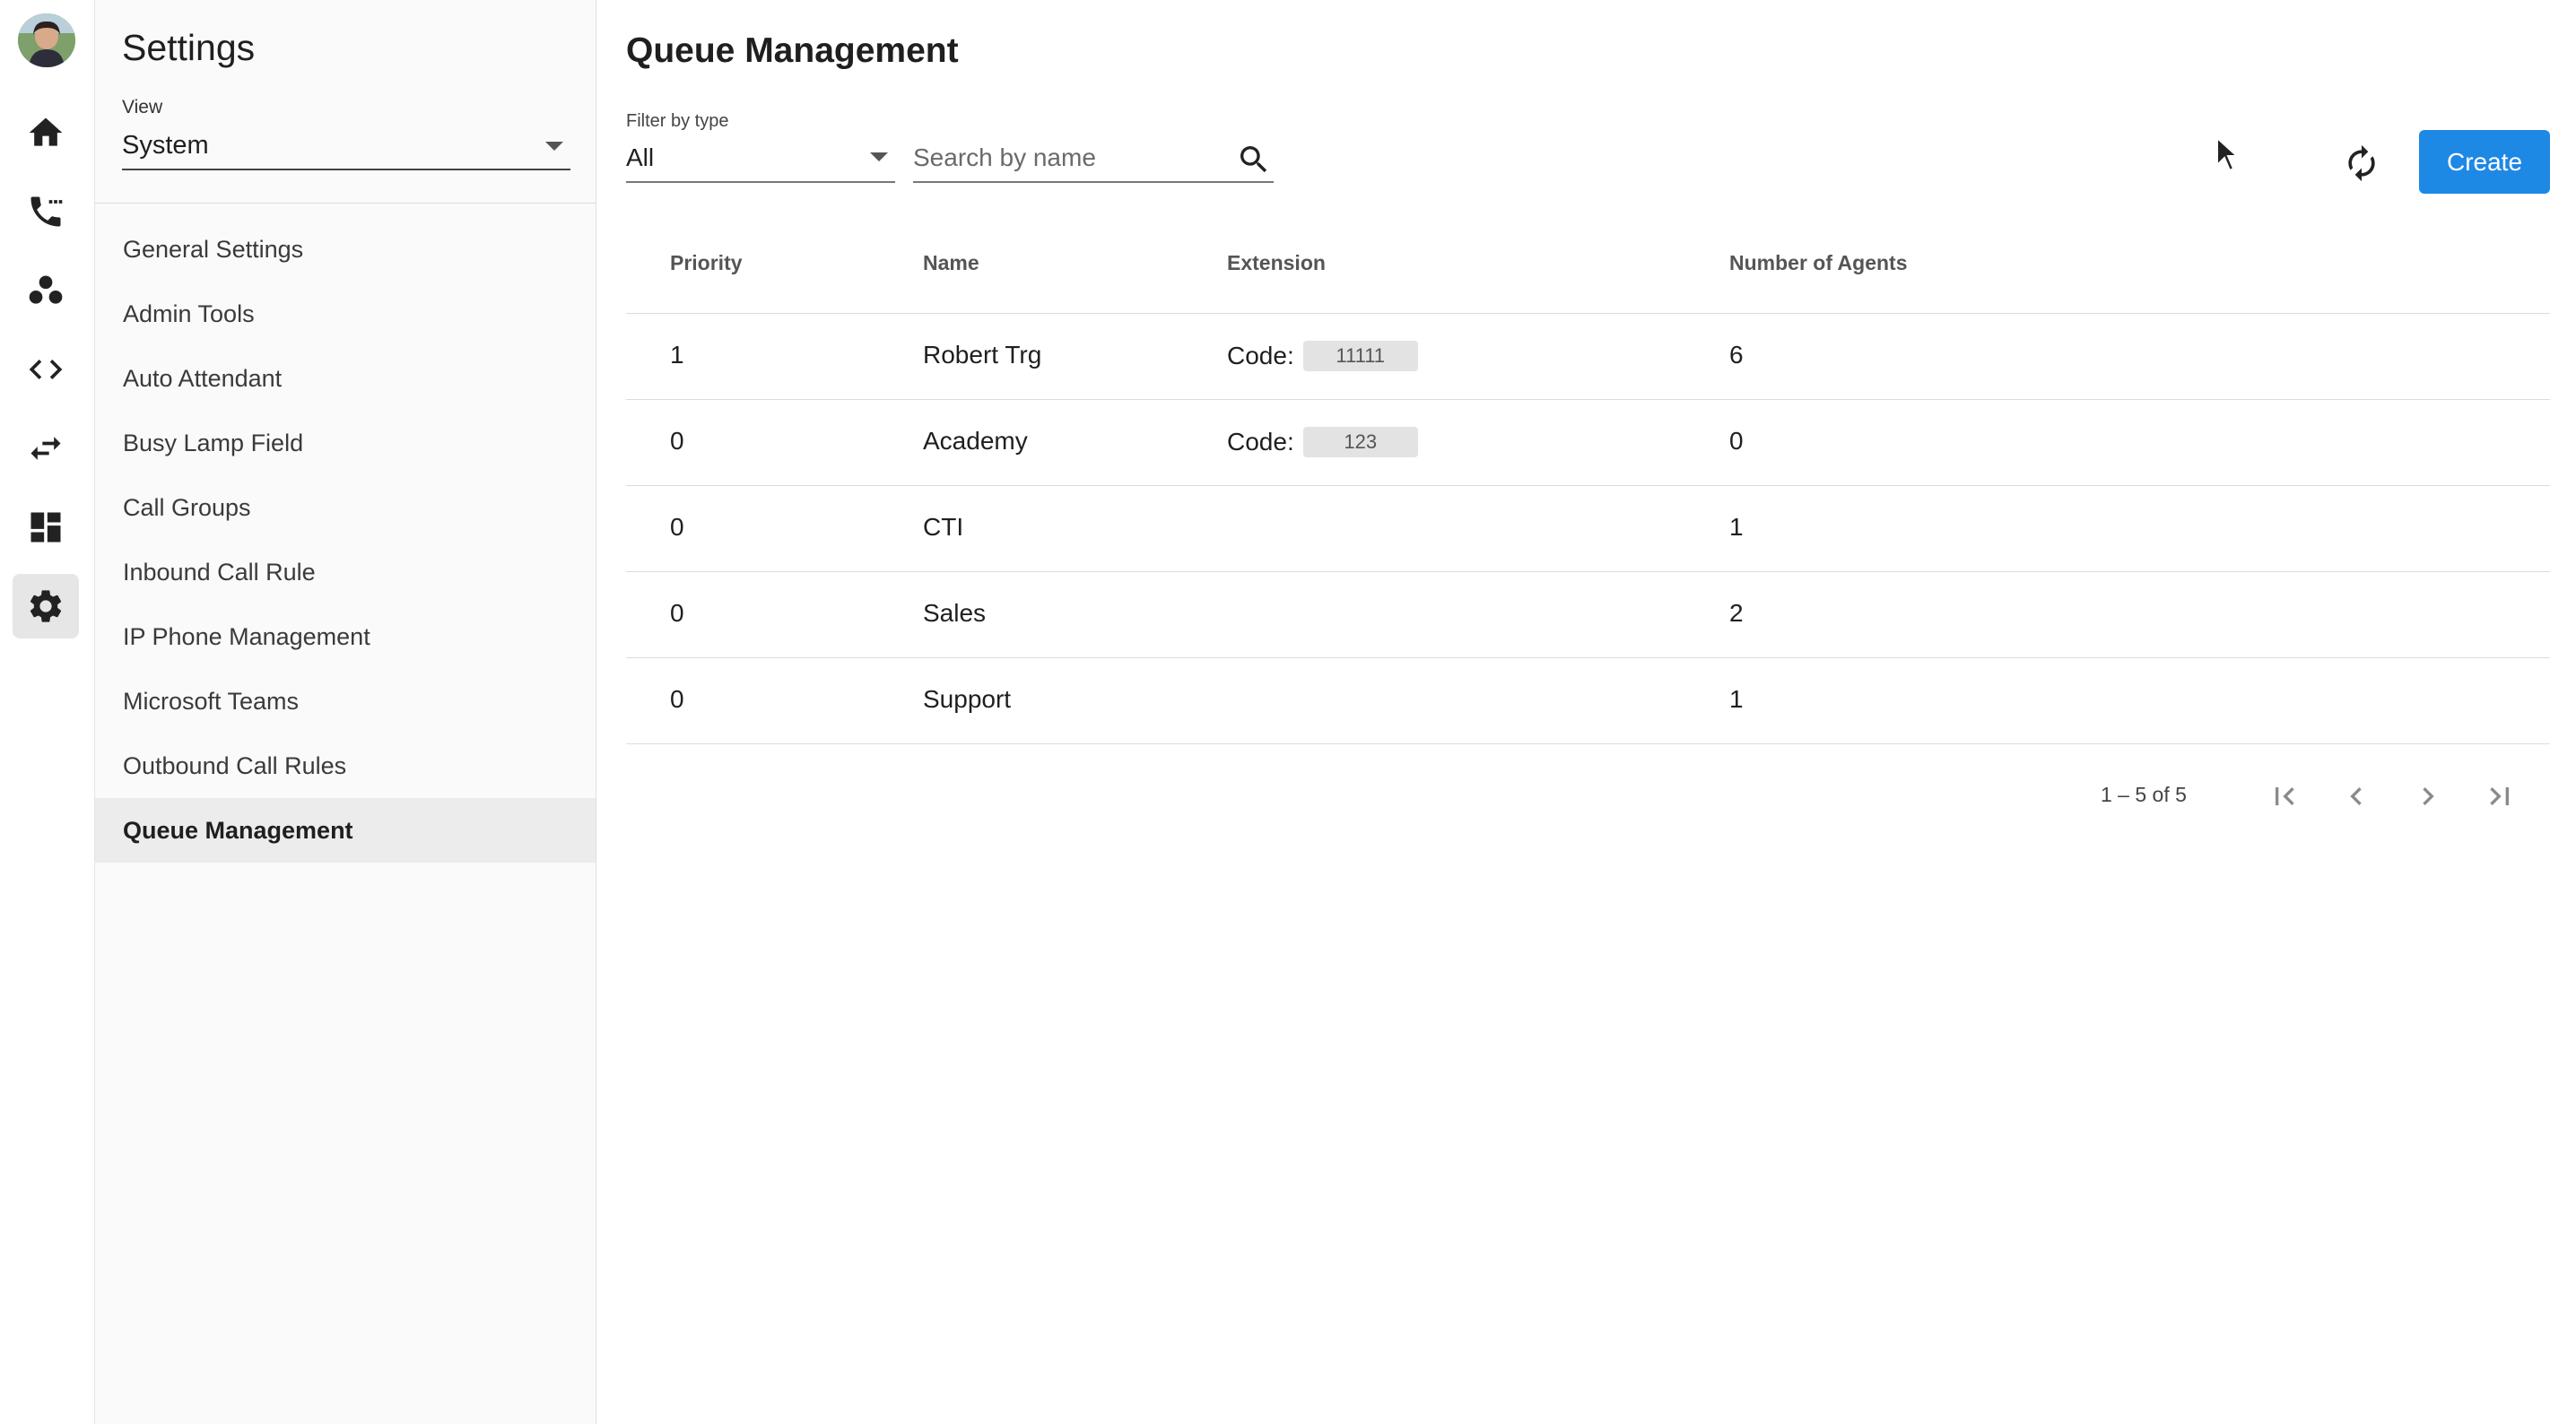 Image resolution: width=2576 pixels, height=1424 pixels. I want to click on table-row: 0 CTI 1, so click(1588, 529).